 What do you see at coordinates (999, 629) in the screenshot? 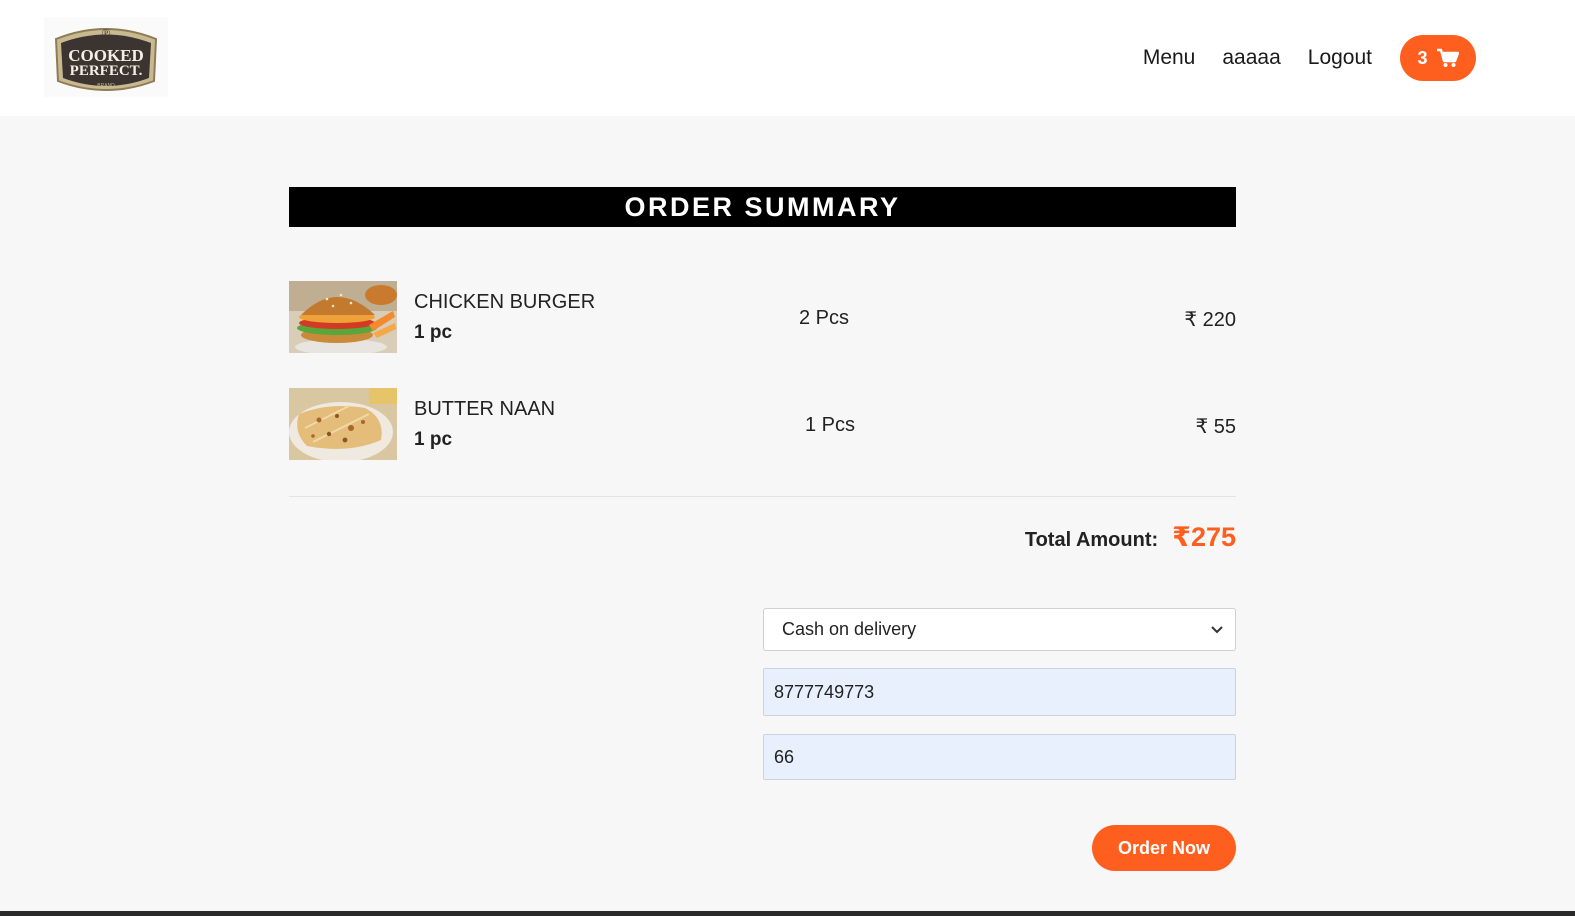
I see `payment-method-select: Cash on delivery` at bounding box center [999, 629].